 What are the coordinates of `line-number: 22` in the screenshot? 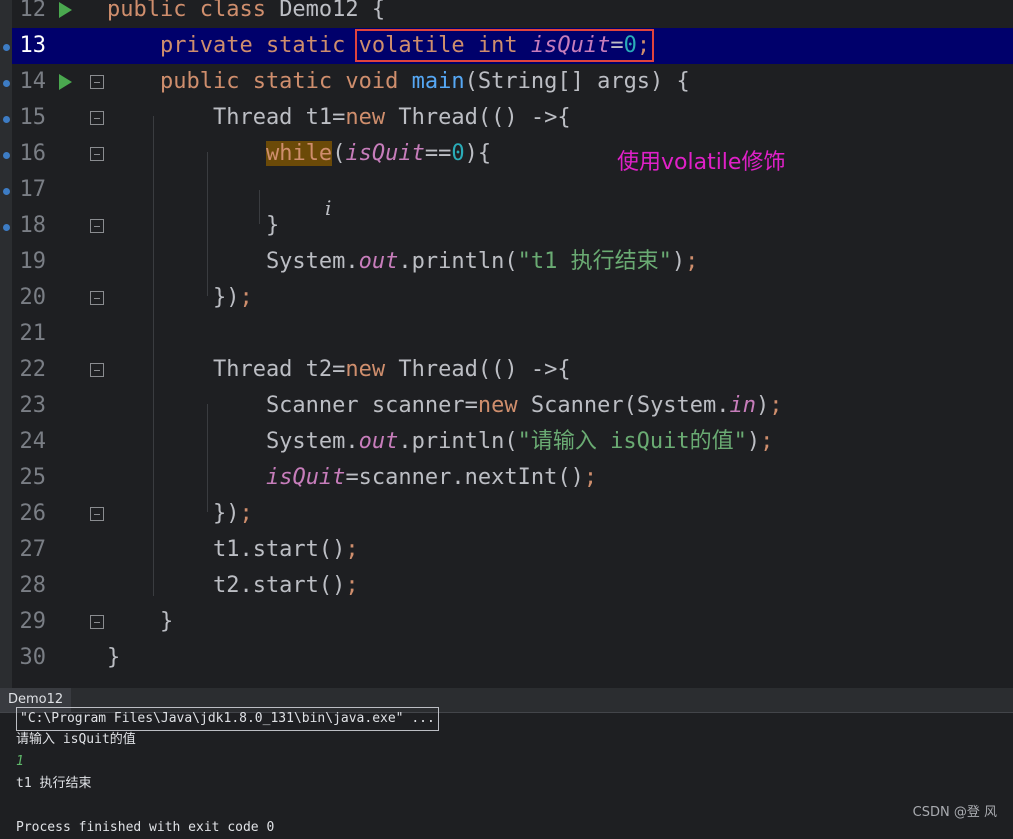 It's located at (33, 369).